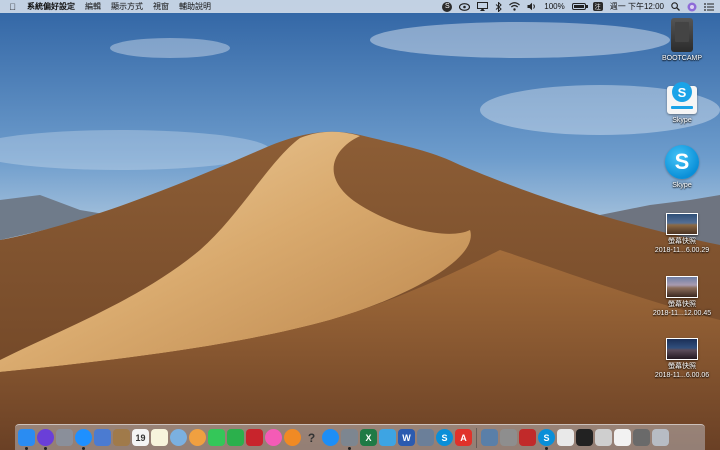 This screenshot has width=720, height=450. What do you see at coordinates (499, 6) in the screenshot?
I see `bluetooth-icon` at bounding box center [499, 6].